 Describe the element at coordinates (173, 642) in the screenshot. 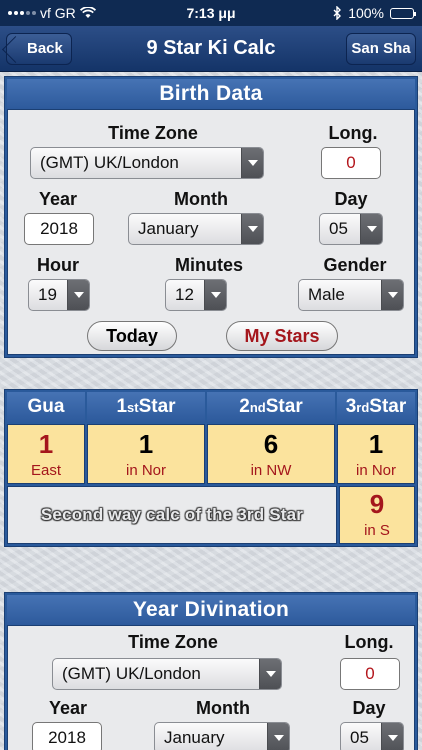

I see `yd-timezone-label: Time Zone` at that location.